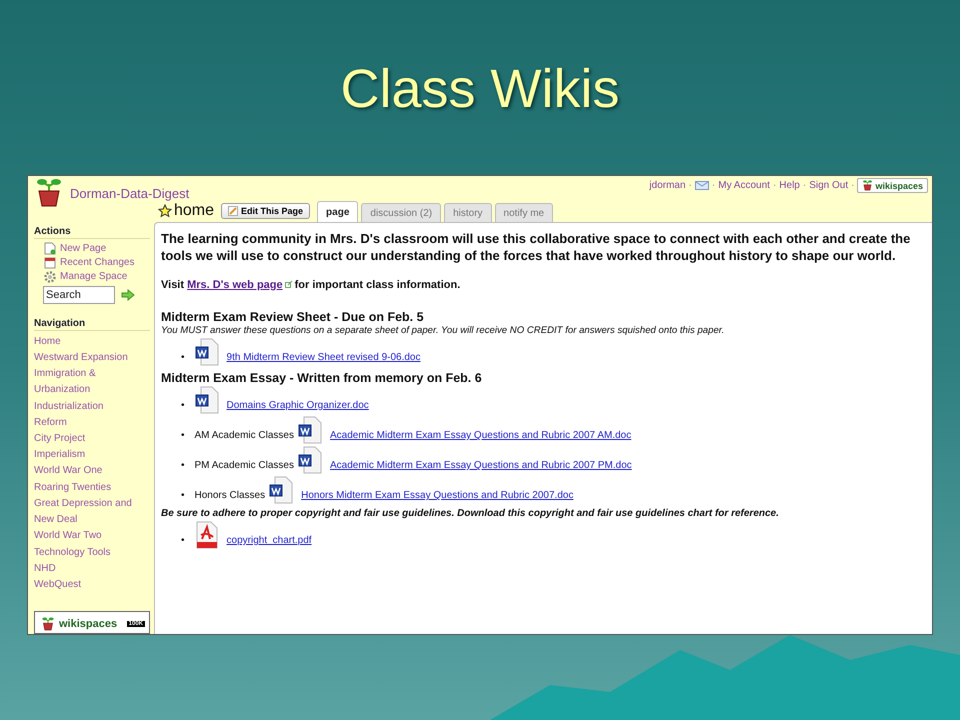  What do you see at coordinates (744, 185) in the screenshot?
I see `account-link: My Account` at bounding box center [744, 185].